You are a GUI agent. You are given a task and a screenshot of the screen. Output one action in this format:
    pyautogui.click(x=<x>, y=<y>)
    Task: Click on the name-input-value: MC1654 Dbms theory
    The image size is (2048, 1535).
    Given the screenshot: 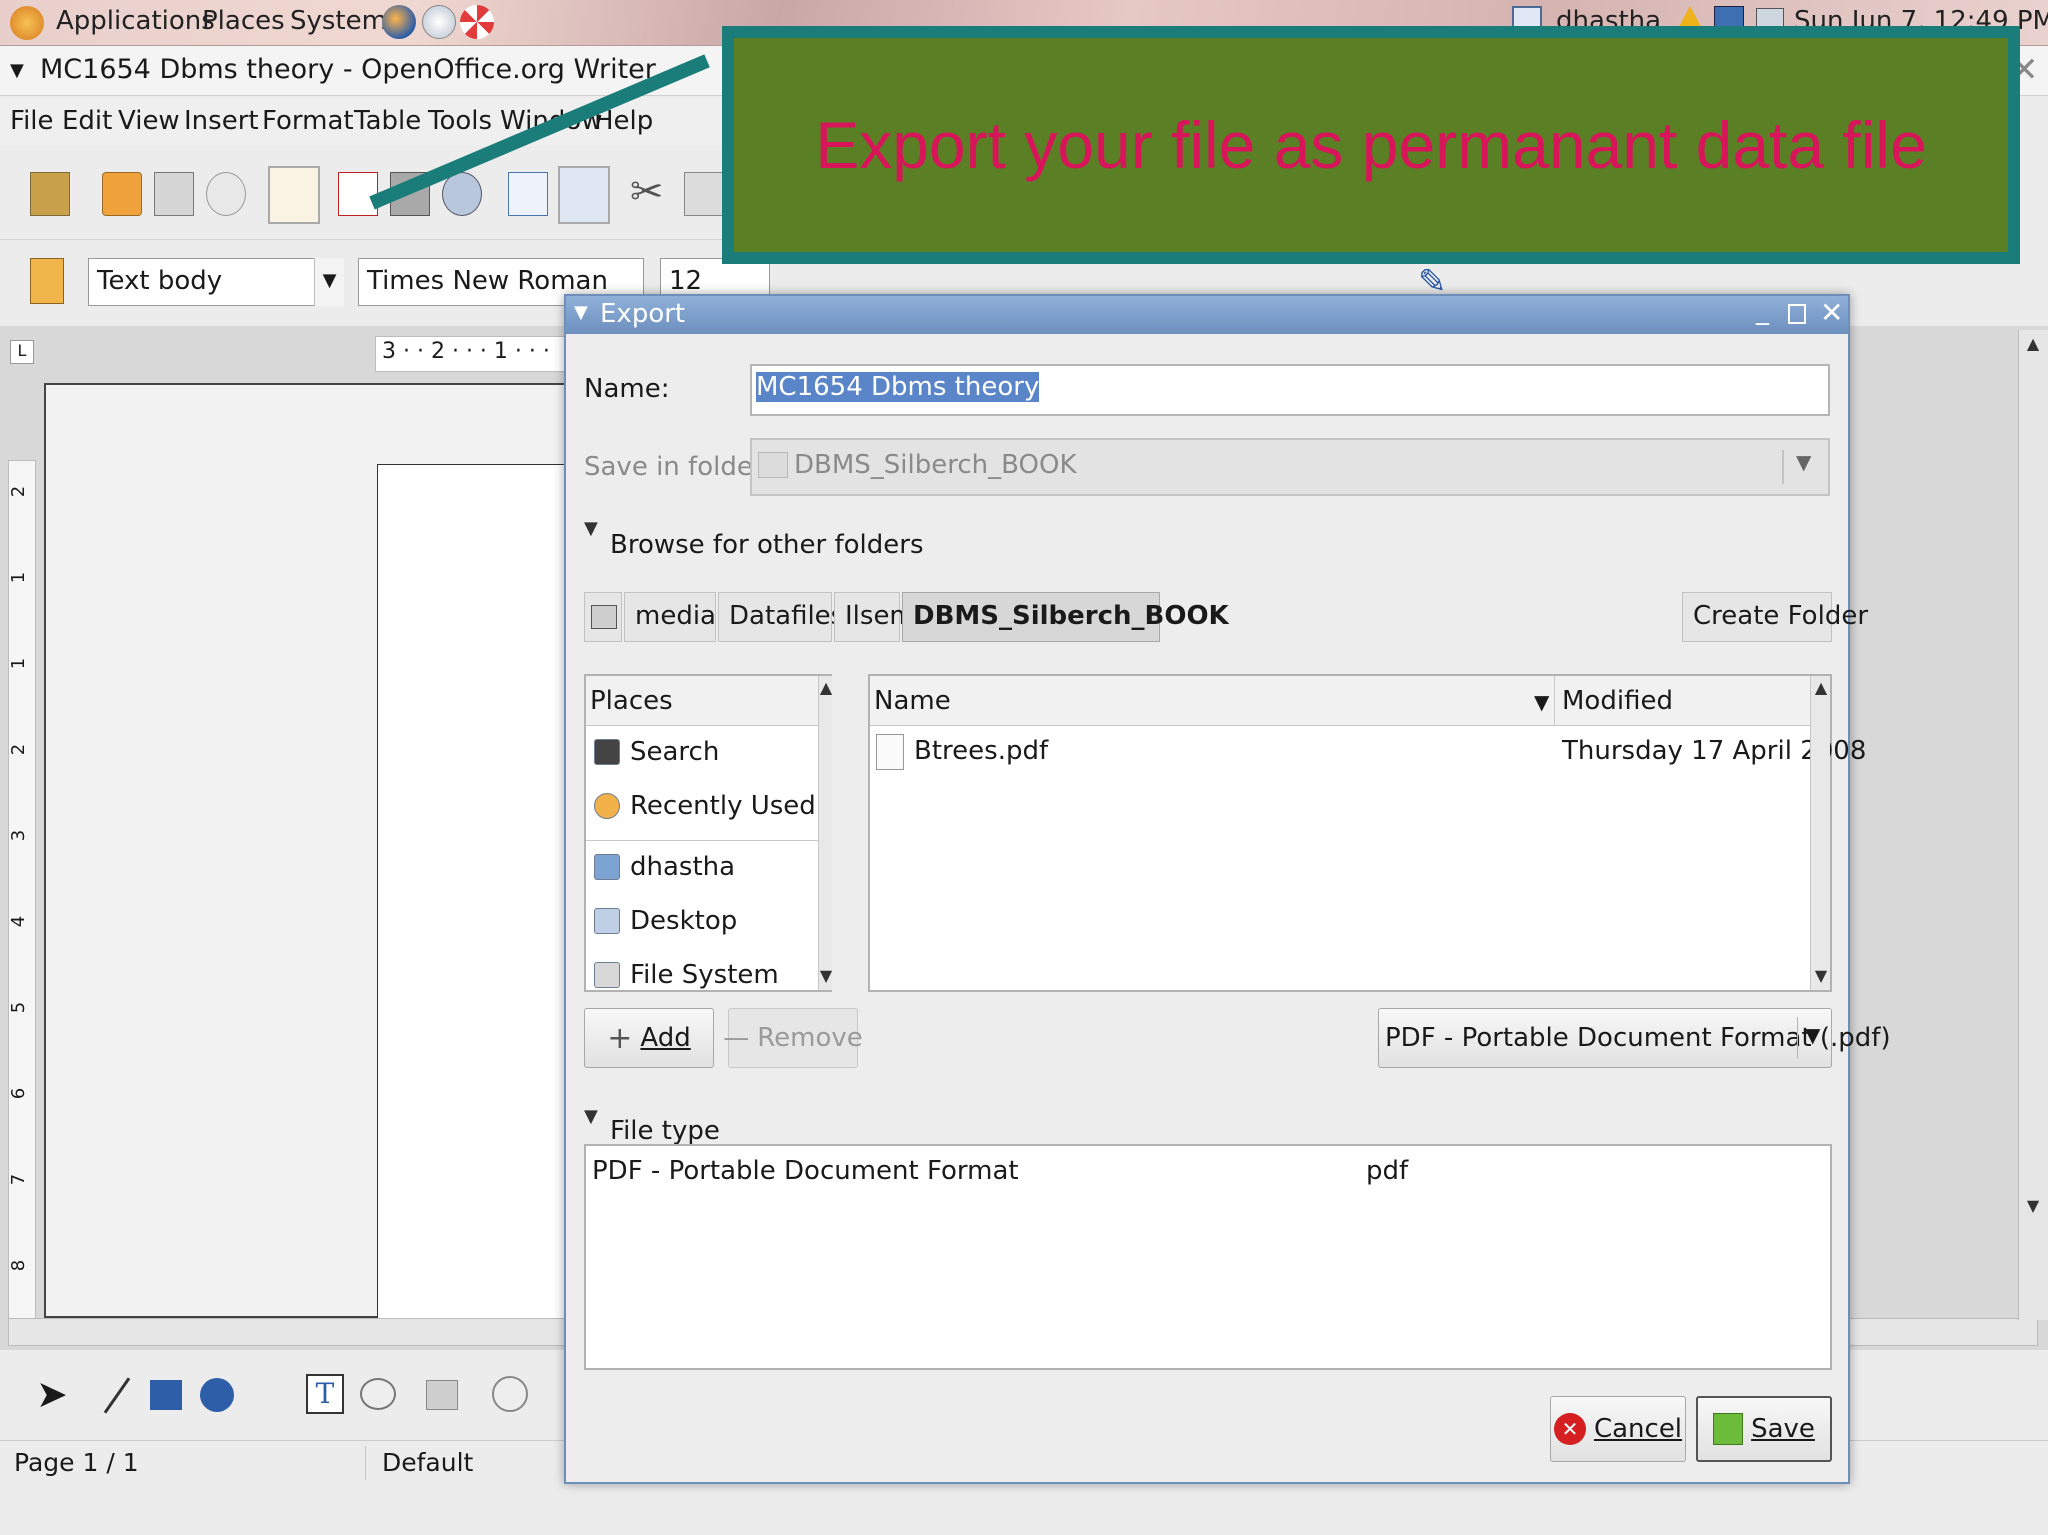 What is the action you would take?
    pyautogui.click(x=898, y=387)
    